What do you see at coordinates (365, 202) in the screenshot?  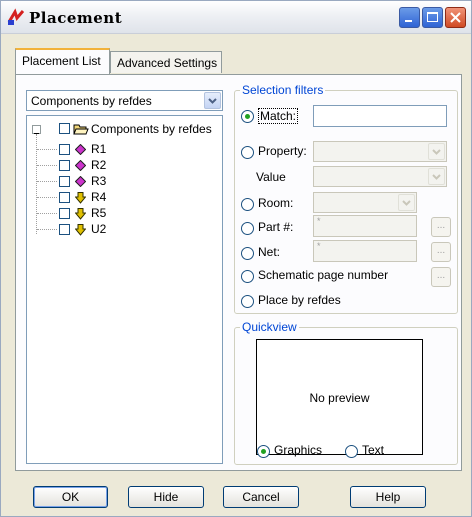 I see `room-select` at bounding box center [365, 202].